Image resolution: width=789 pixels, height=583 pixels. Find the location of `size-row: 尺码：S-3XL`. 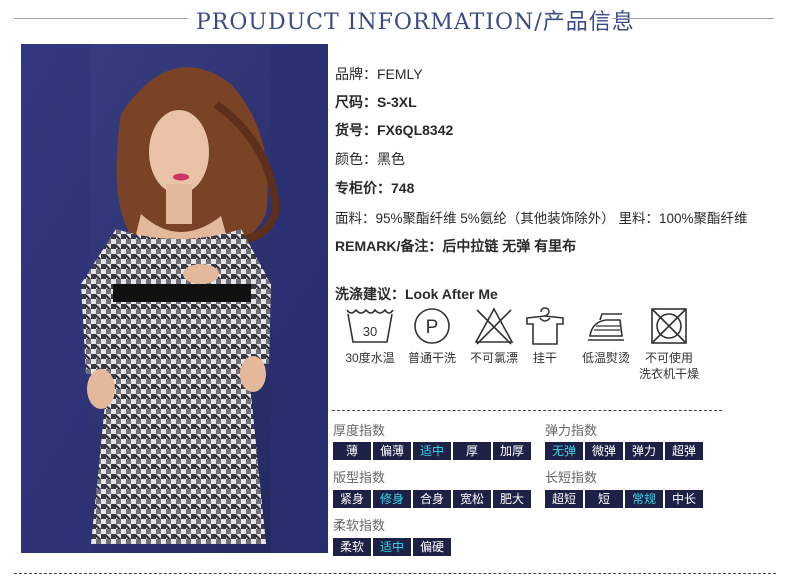

size-row: 尺码：S-3XL is located at coordinates (376, 102).